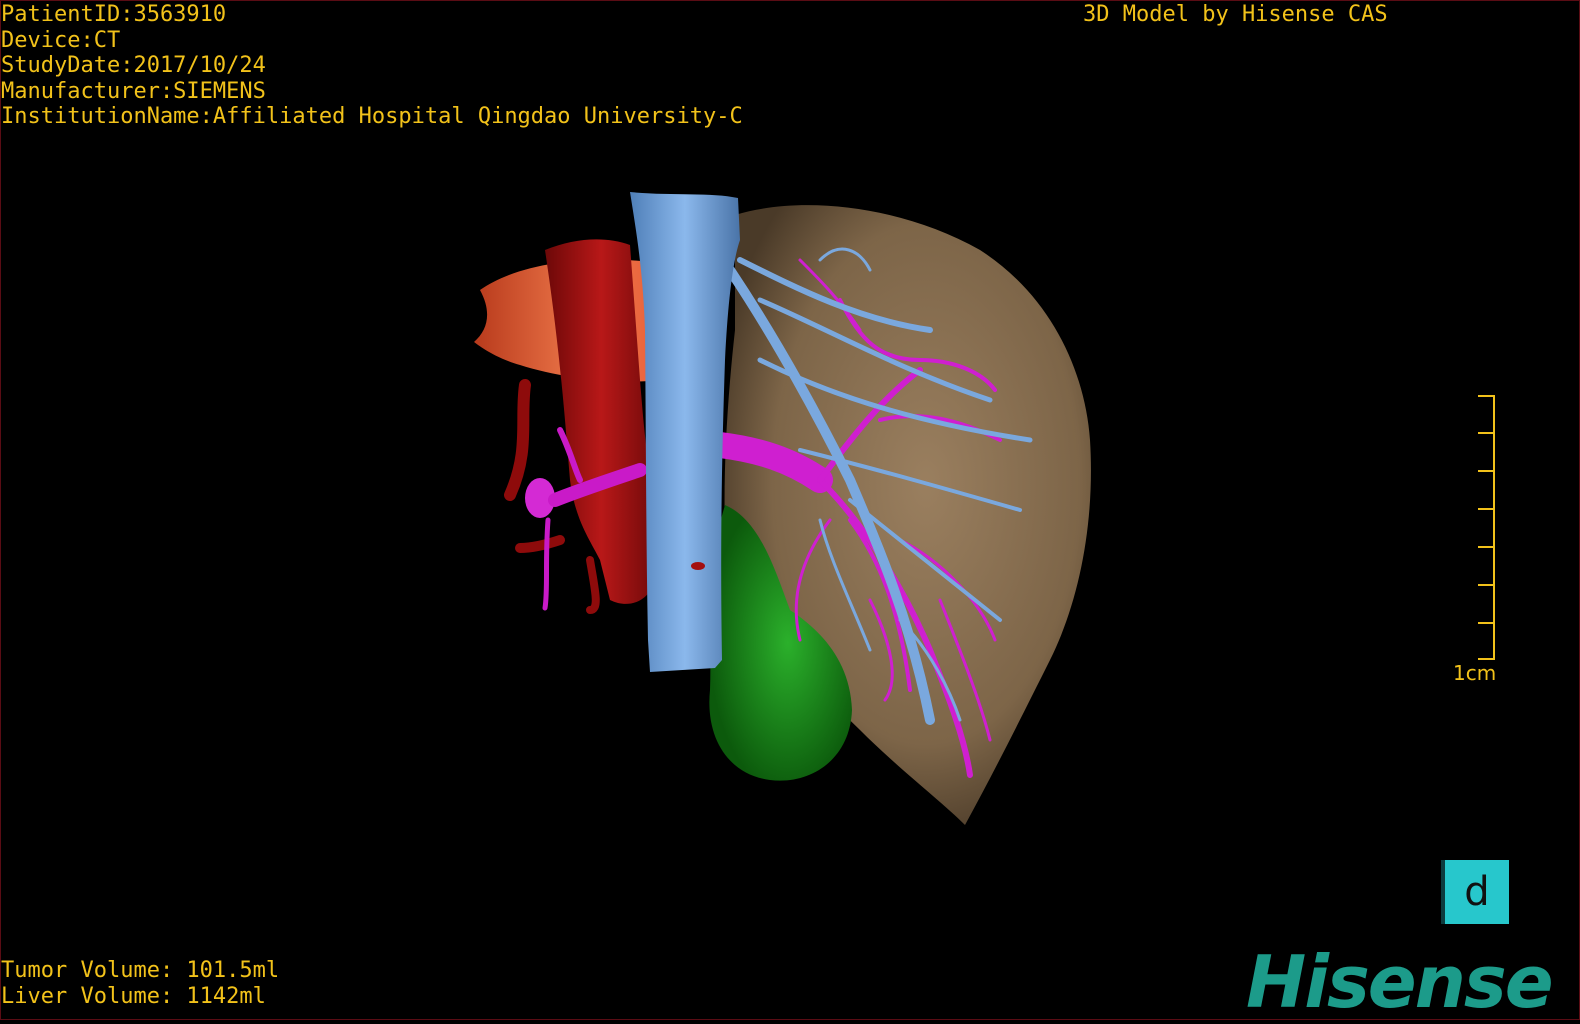 The image size is (1580, 1024). What do you see at coordinates (133, 996) in the screenshot?
I see `liver-volume: Liver Volume: 1142ml` at bounding box center [133, 996].